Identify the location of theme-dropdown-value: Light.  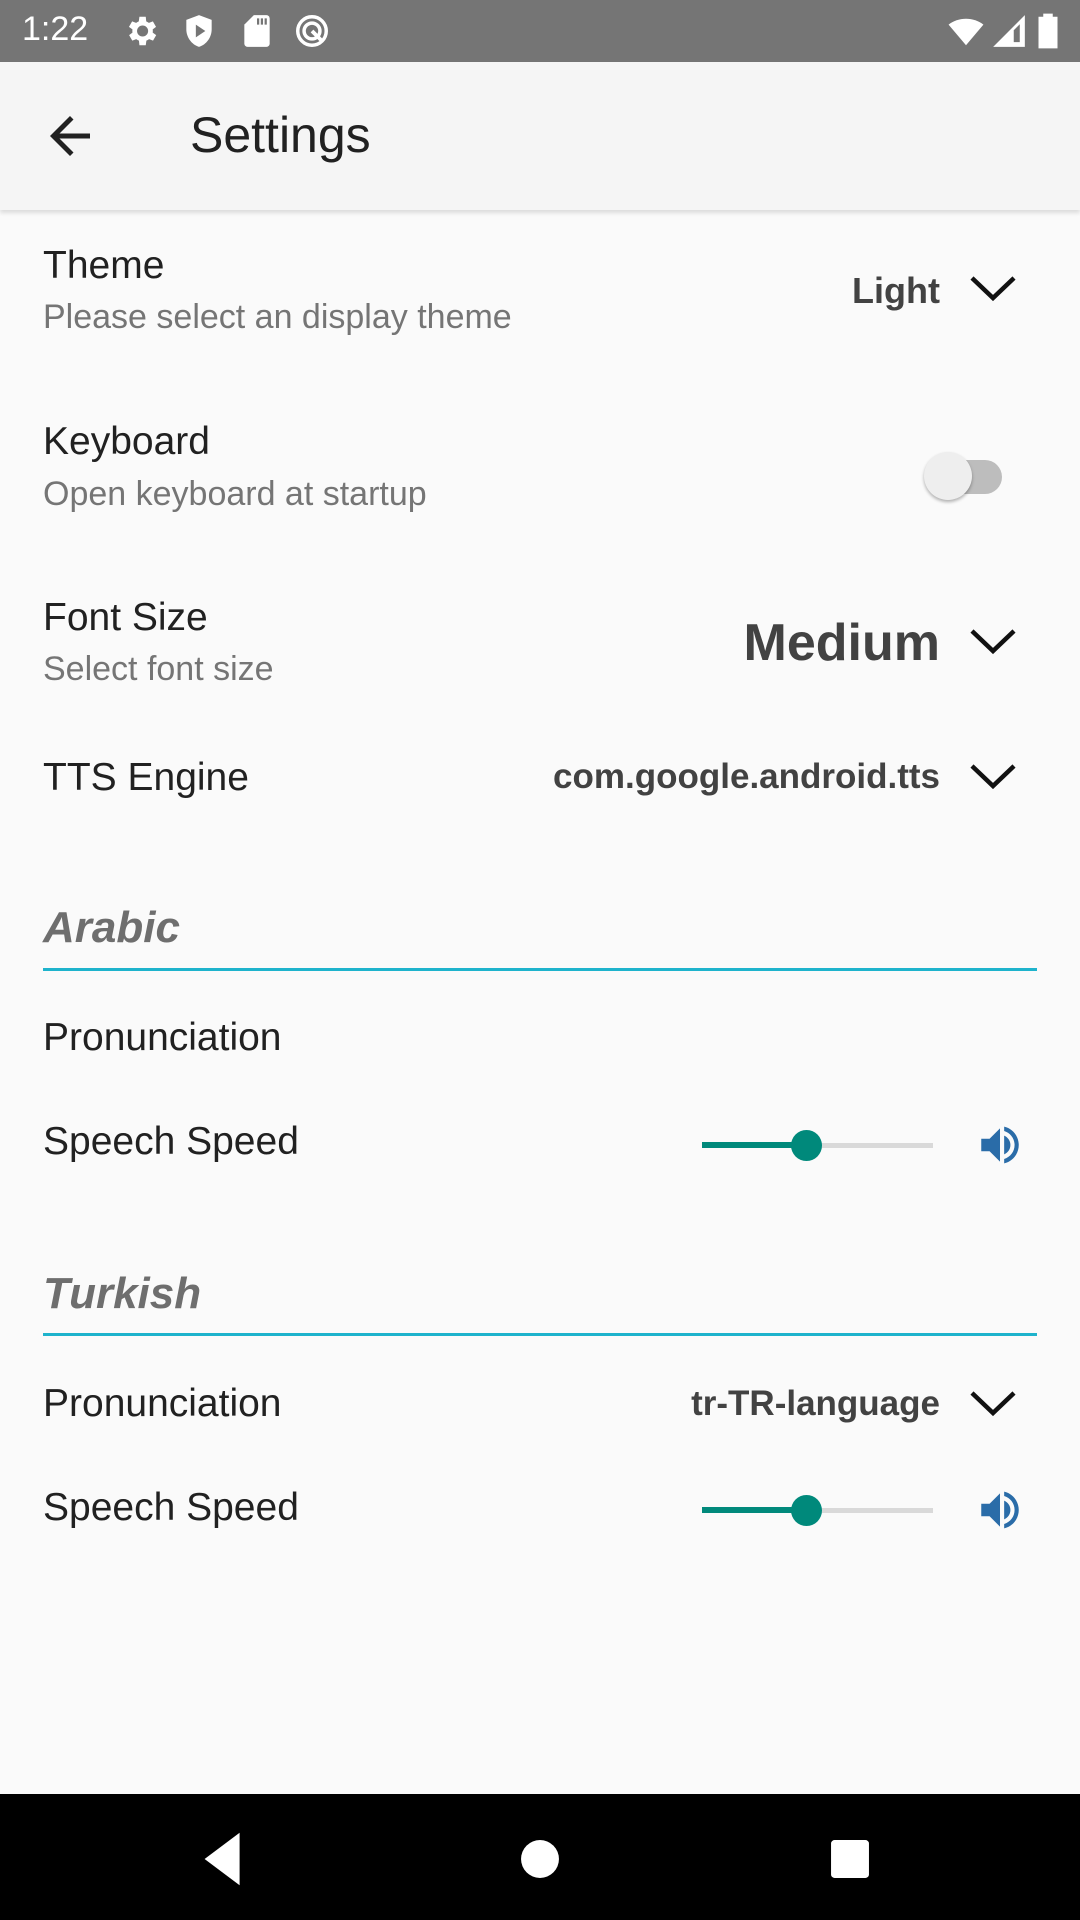
(896, 291).